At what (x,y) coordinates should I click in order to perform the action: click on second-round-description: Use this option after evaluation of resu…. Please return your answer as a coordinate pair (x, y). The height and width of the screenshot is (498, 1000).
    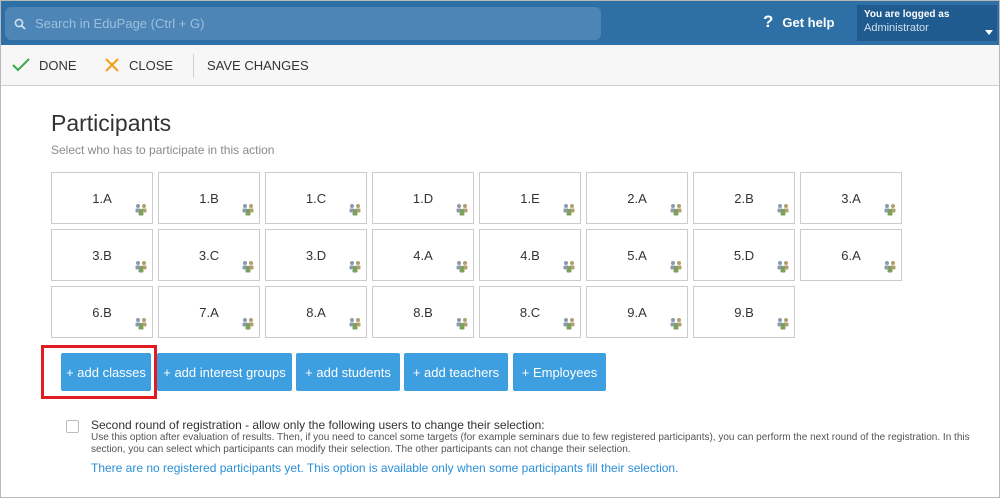
    Looking at the image, I should click on (530, 443).